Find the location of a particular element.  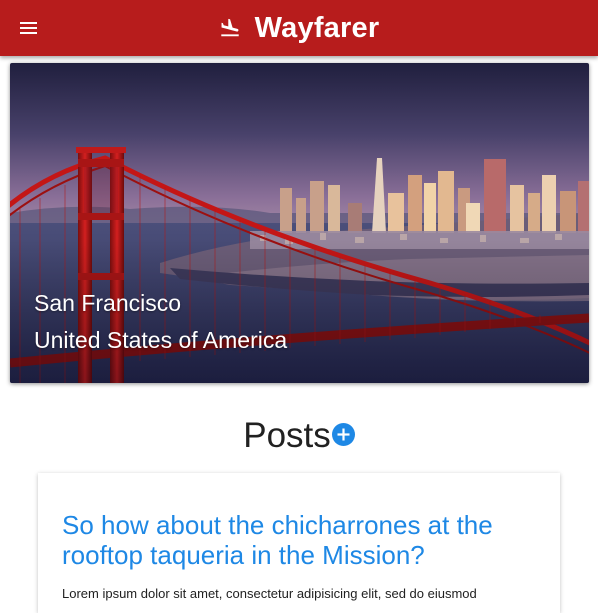

posts-header: Posts is located at coordinates (299, 436).